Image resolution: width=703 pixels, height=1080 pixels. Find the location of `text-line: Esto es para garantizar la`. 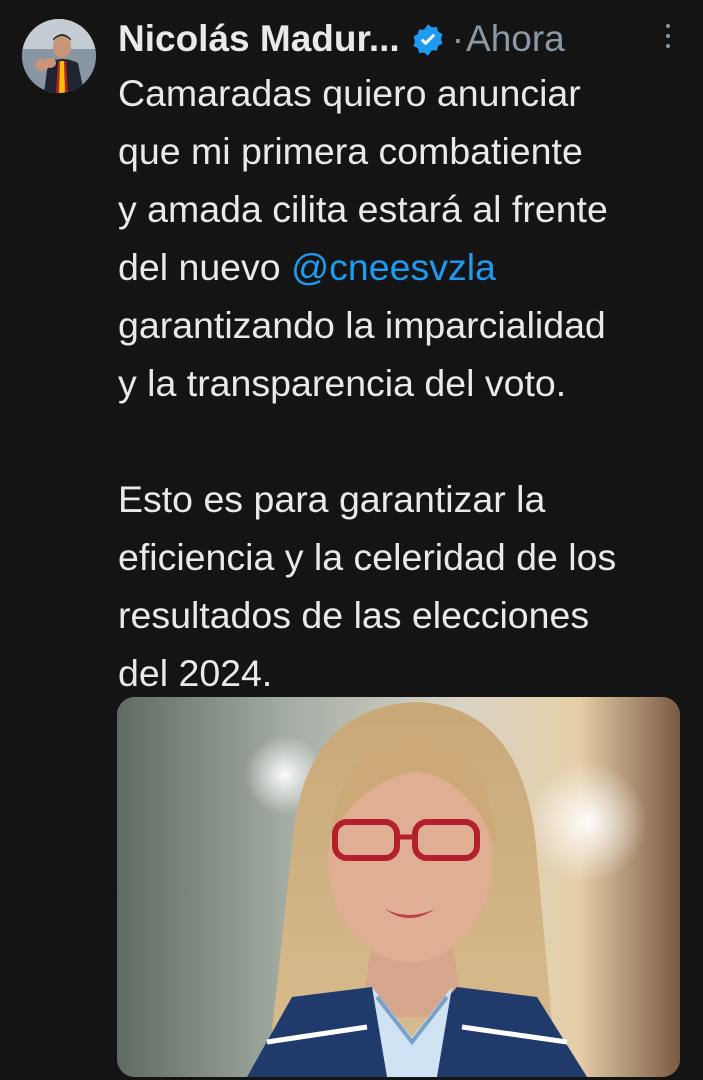

text-line: Esto es para garantizar la is located at coordinates (332, 499).